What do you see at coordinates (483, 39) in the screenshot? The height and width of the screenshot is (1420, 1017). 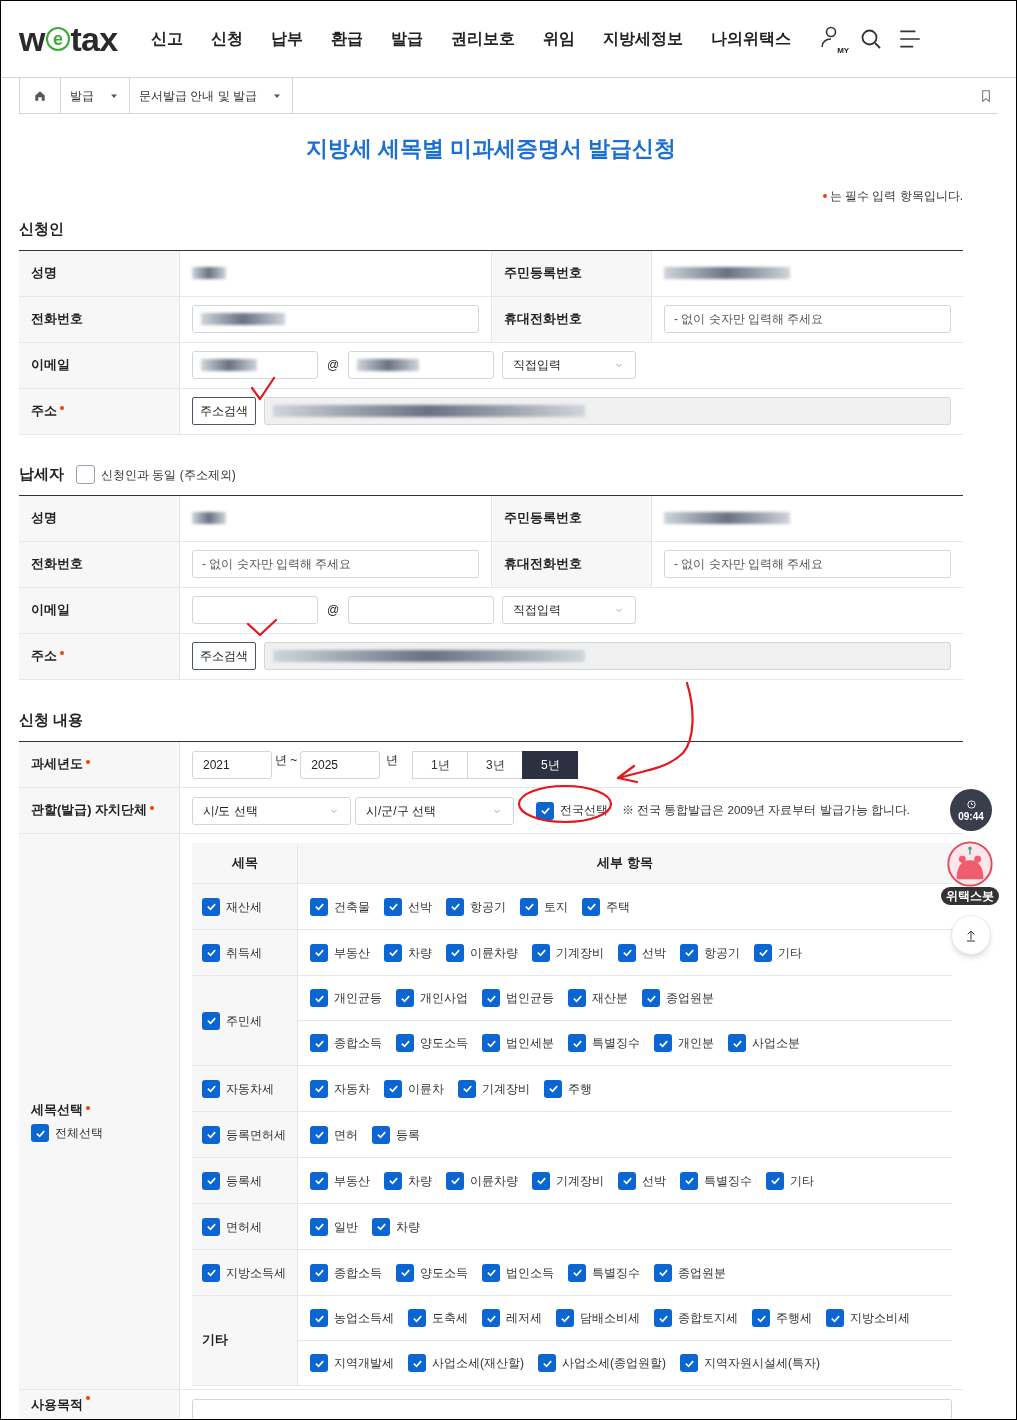 I see `nav-link: 권리보호` at bounding box center [483, 39].